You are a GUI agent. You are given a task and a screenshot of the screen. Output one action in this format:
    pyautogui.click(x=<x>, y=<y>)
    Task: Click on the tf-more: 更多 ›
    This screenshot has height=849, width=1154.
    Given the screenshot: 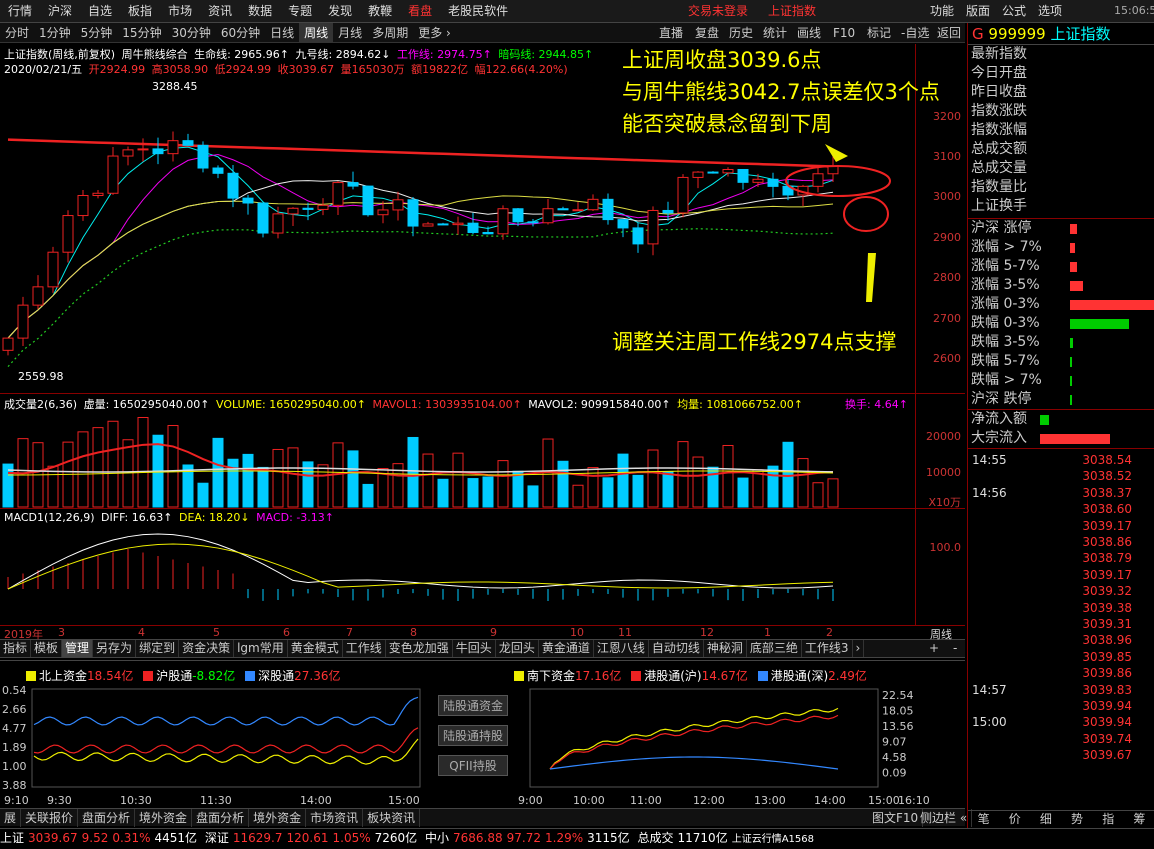 What is the action you would take?
    pyautogui.click(x=434, y=33)
    